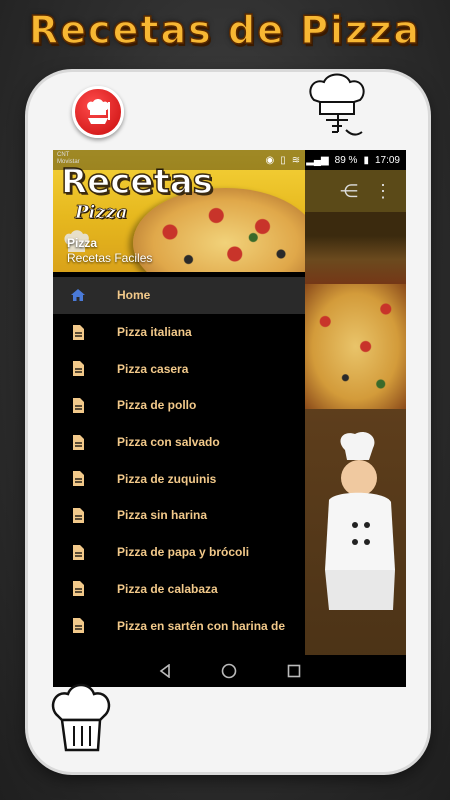 This screenshot has height=800, width=450. What do you see at coordinates (68, 162) in the screenshot?
I see `carrier-line-2: Movistar` at bounding box center [68, 162].